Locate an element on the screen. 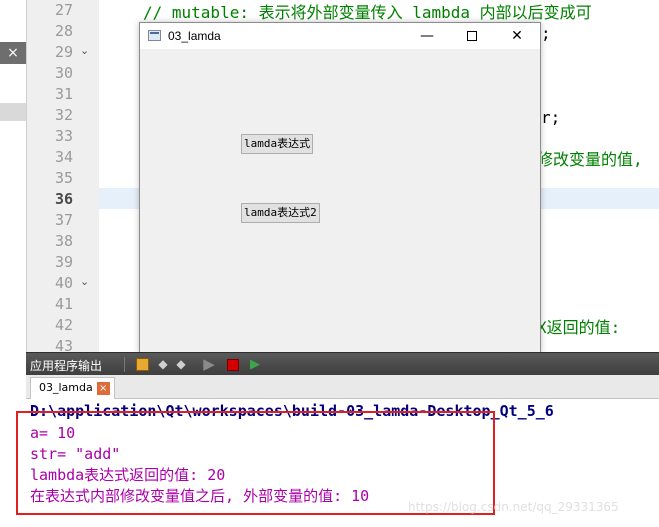  line-number: 33 is located at coordinates (63, 136).